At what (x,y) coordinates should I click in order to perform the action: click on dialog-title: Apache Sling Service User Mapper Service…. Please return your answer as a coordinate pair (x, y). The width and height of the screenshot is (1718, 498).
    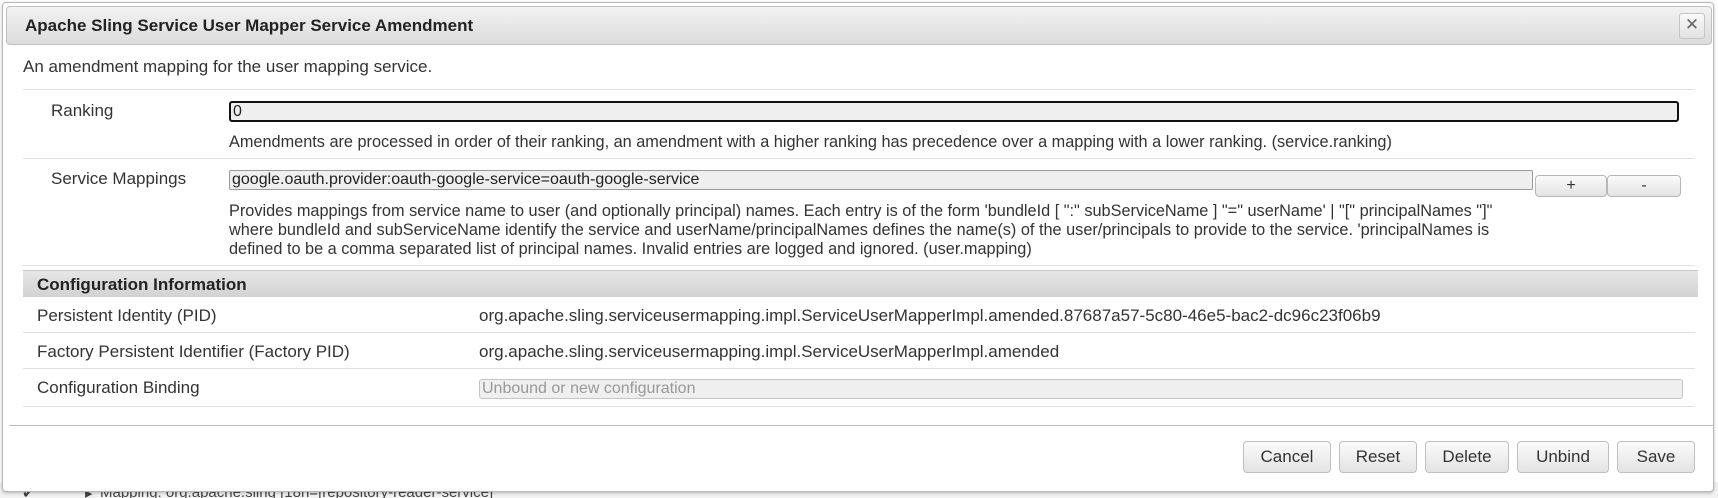
    Looking at the image, I should click on (249, 25).